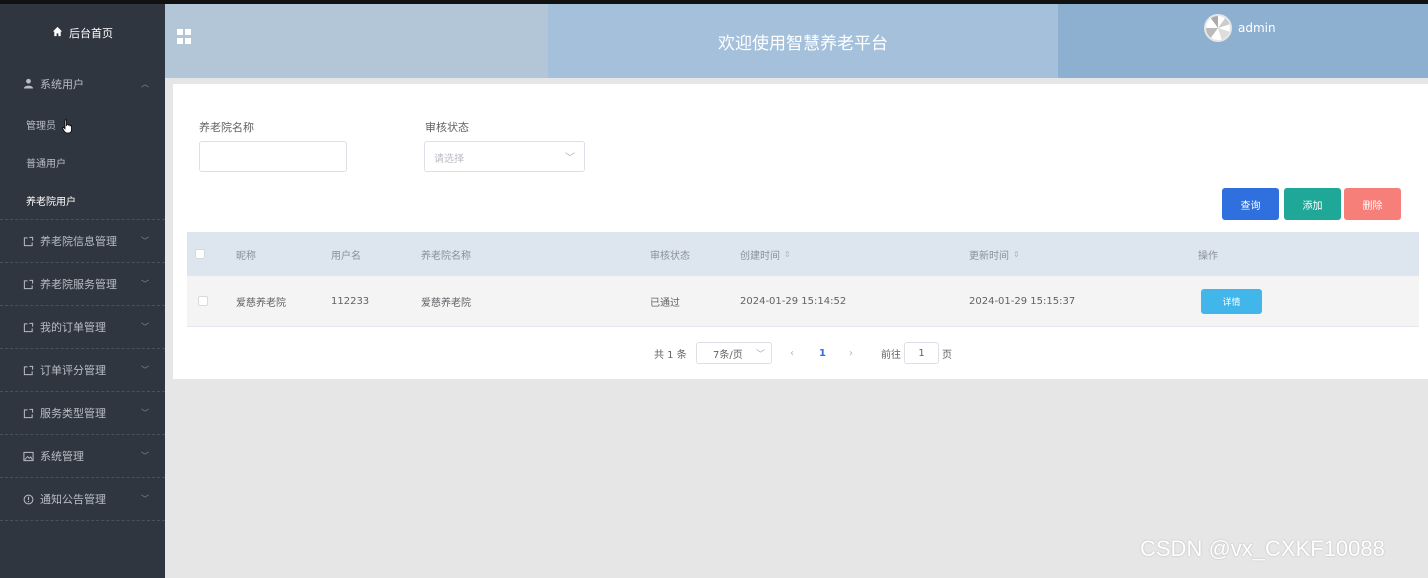 The width and height of the screenshot is (1428, 578). What do you see at coordinates (803, 254) in the screenshot?
I see `table-header: 昵称 用户名 养老院名称 审核状态 创建时间 ⇕ 更新时间 ⇕ 操作` at bounding box center [803, 254].